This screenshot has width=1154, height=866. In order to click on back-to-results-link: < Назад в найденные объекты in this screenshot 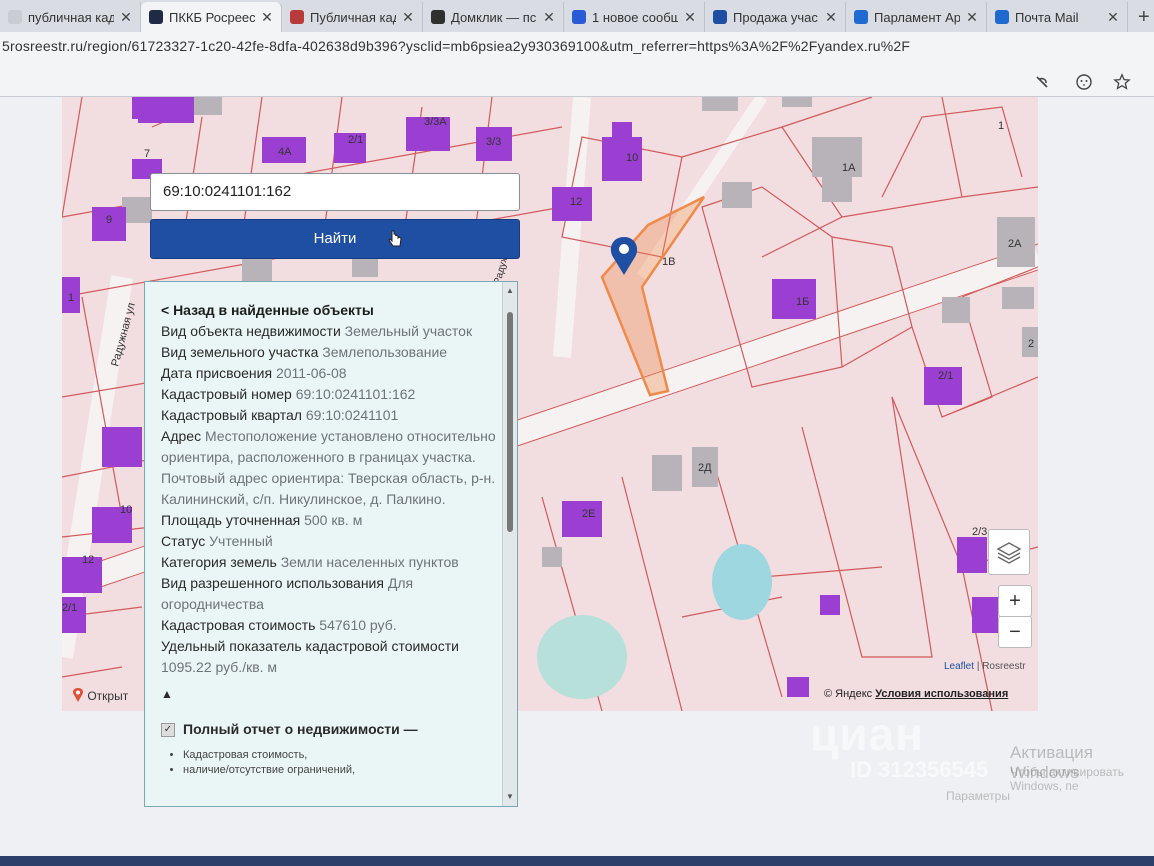, I will do `click(329, 310)`.